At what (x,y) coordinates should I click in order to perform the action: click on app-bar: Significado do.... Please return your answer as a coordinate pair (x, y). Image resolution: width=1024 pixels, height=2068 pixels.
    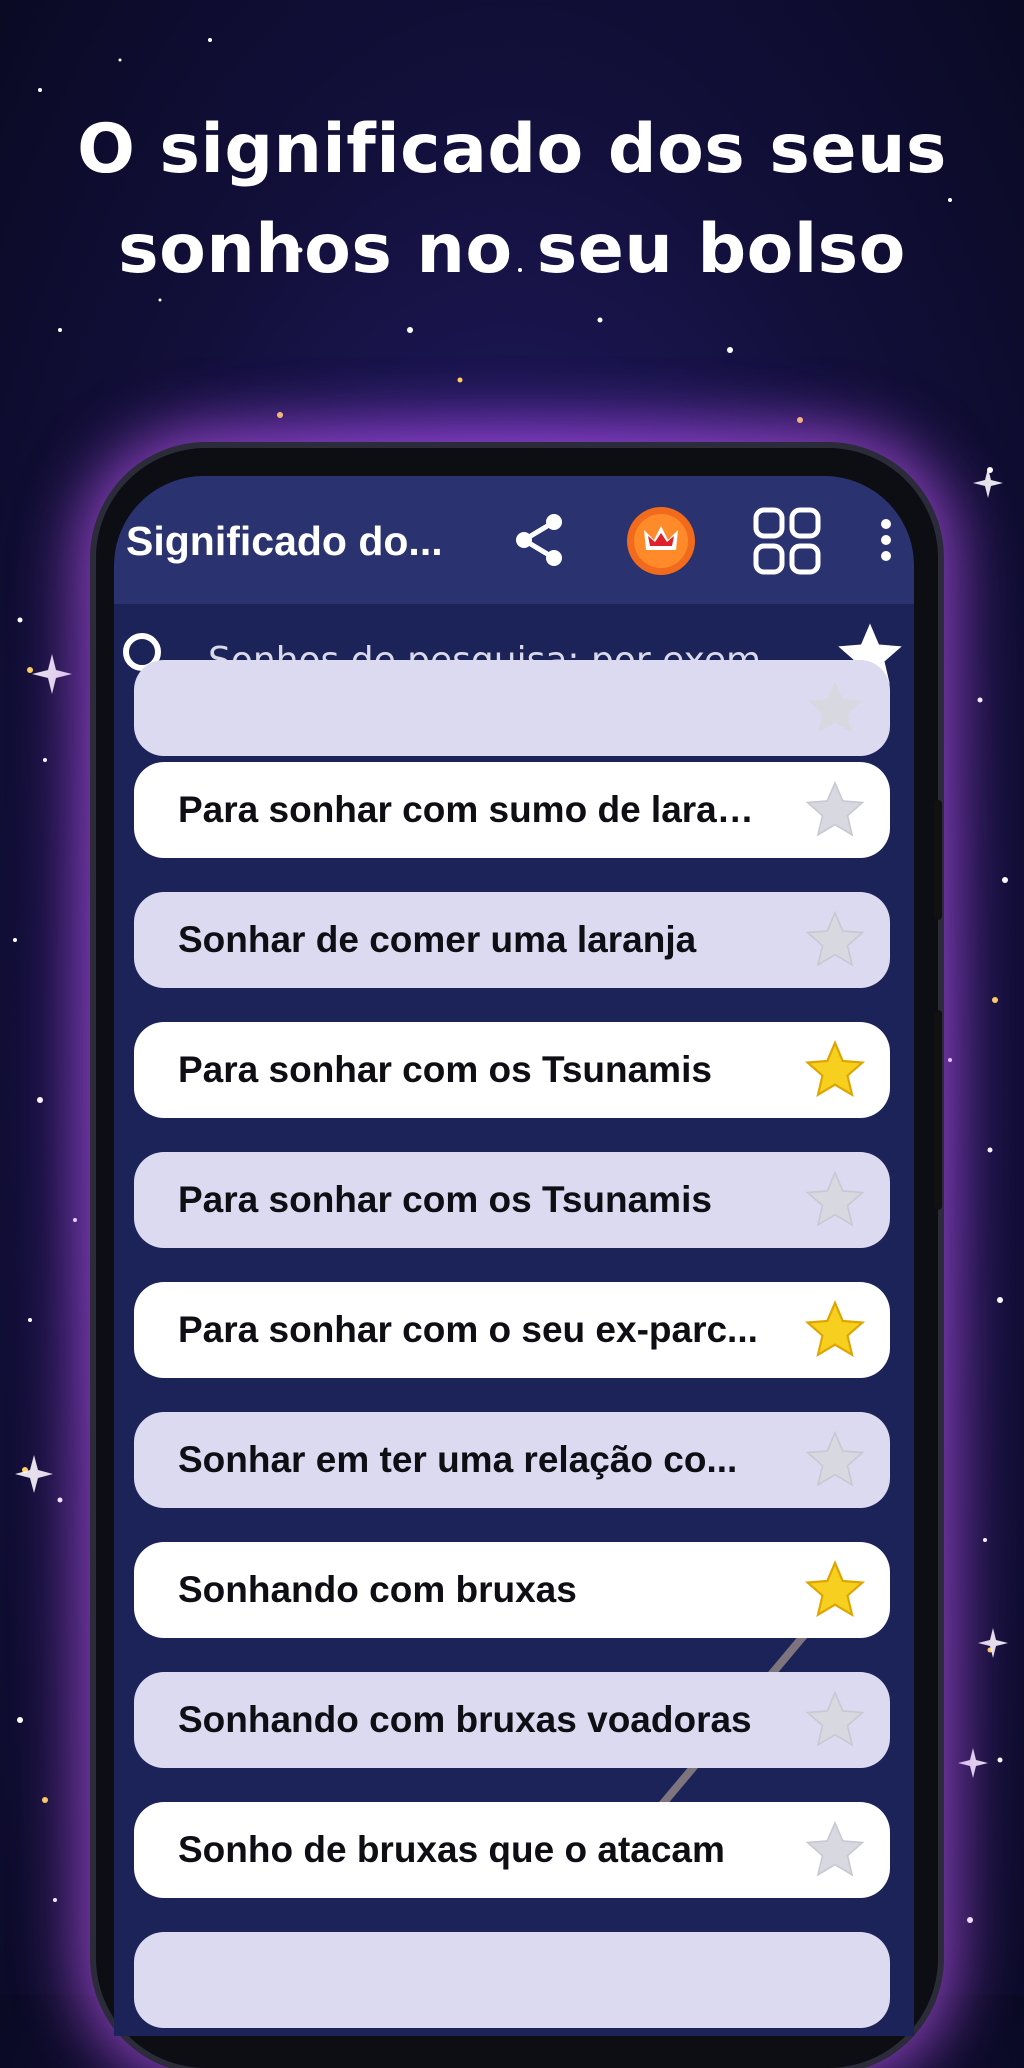
    Looking at the image, I should click on (514, 540).